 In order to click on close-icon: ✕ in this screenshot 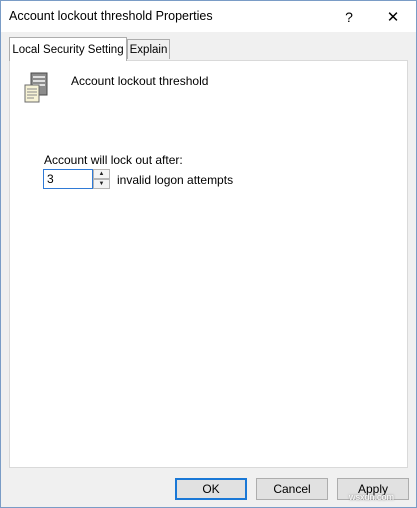, I will do `click(393, 17)`.